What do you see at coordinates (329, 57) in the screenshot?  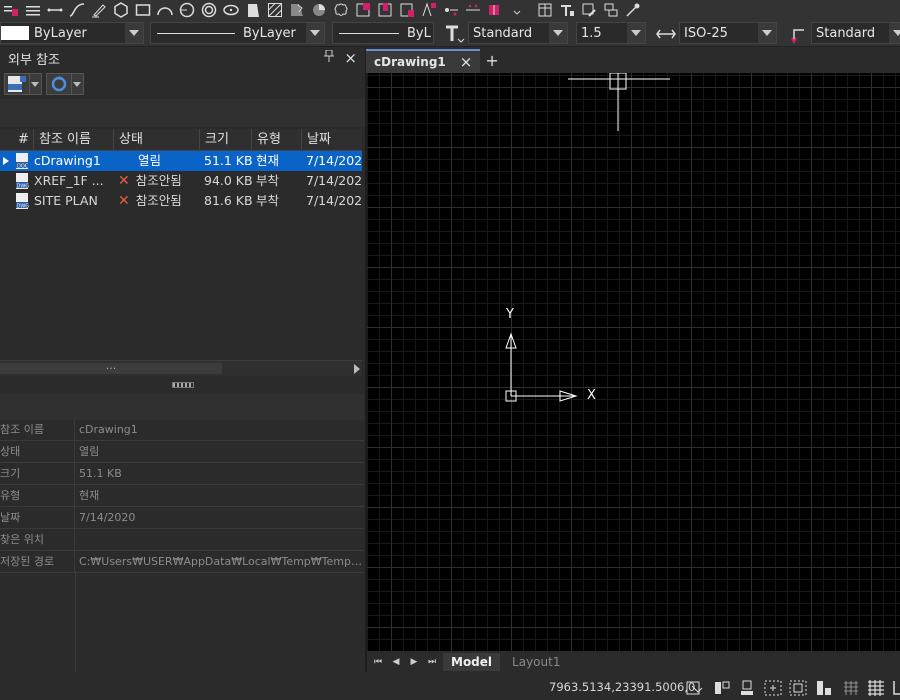 I see `pin-icon` at bounding box center [329, 57].